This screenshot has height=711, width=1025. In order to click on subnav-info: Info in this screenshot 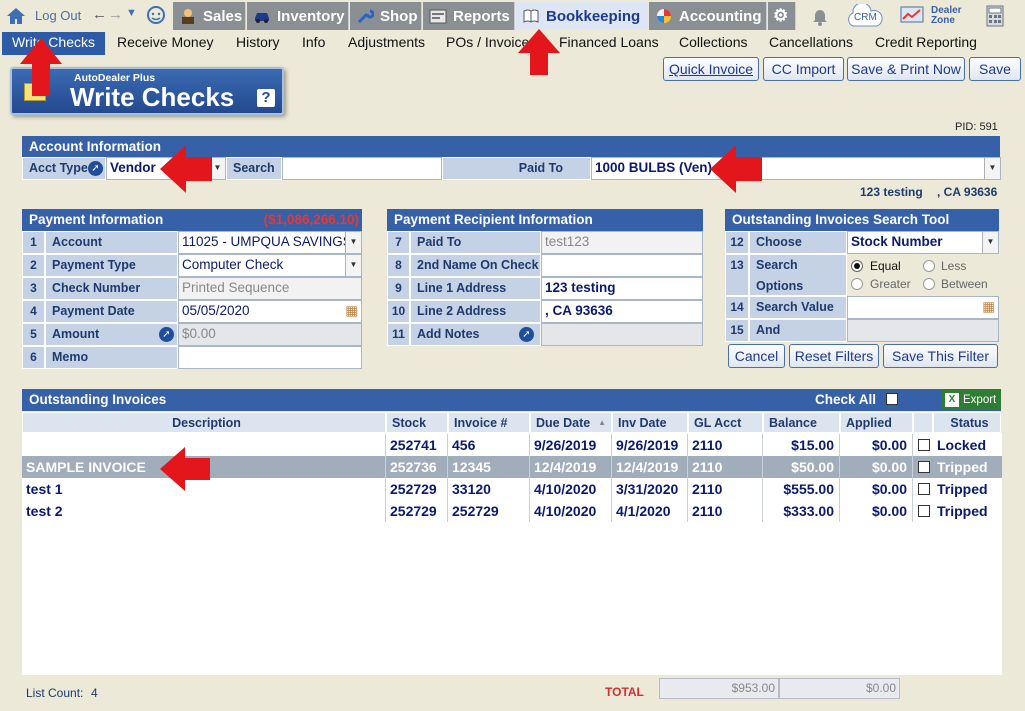, I will do `click(313, 42)`.